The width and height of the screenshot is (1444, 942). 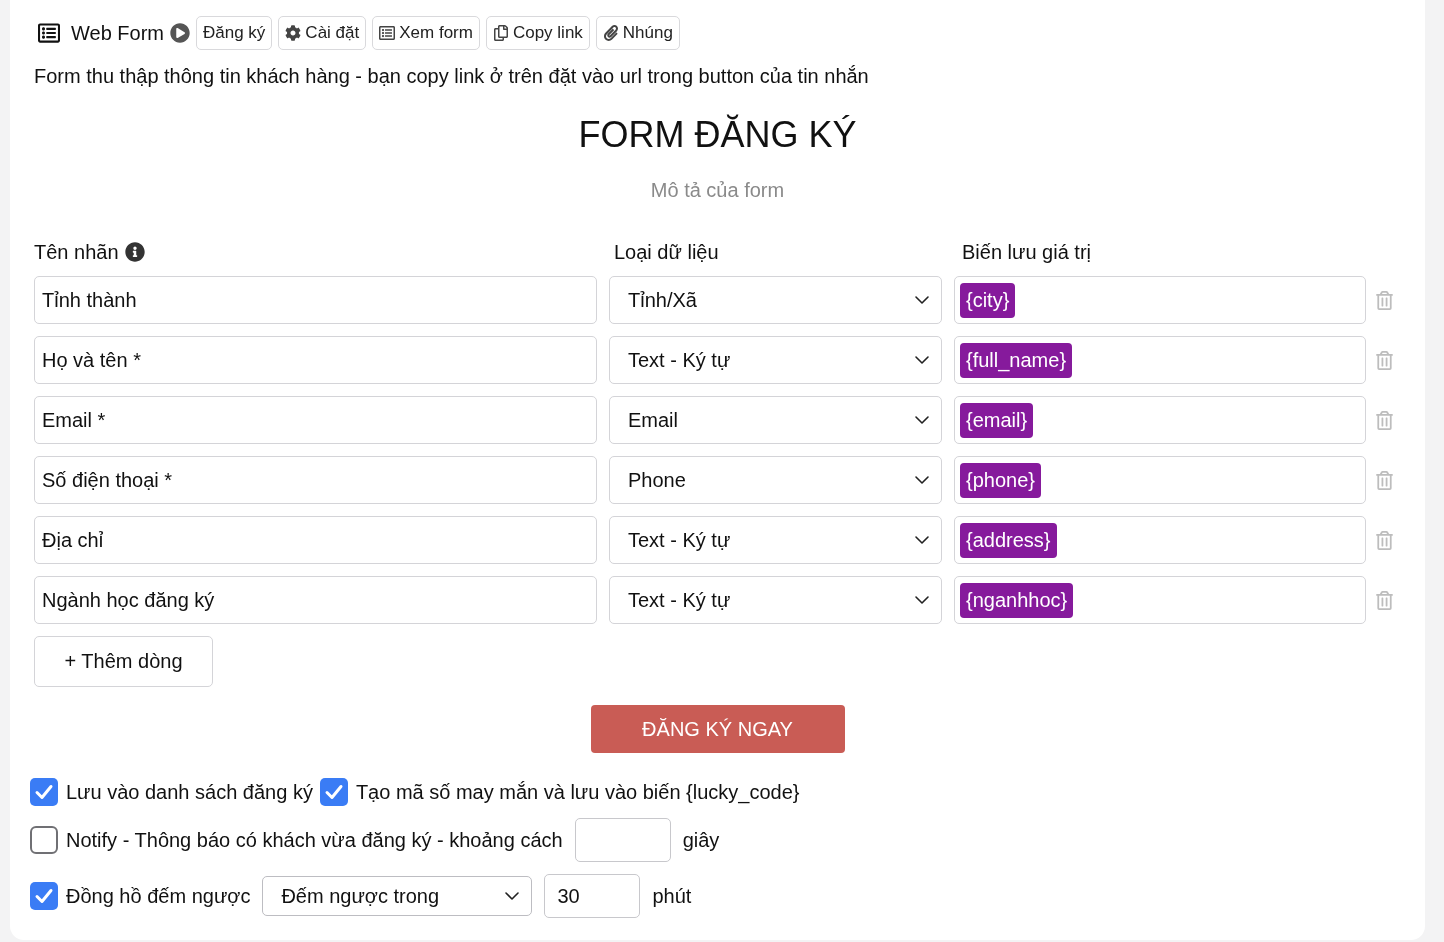 What do you see at coordinates (1160, 420) in the screenshot?
I see `variable-field: {email}` at bounding box center [1160, 420].